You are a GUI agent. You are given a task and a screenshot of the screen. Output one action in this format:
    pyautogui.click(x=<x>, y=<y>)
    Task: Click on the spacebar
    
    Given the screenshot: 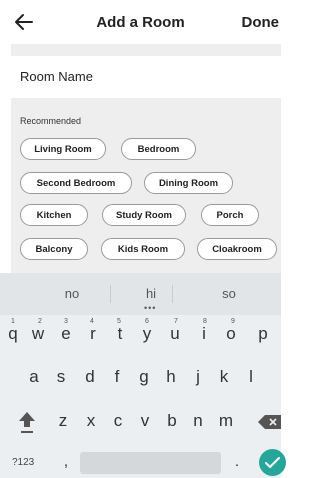 What is the action you would take?
    pyautogui.click(x=150, y=463)
    